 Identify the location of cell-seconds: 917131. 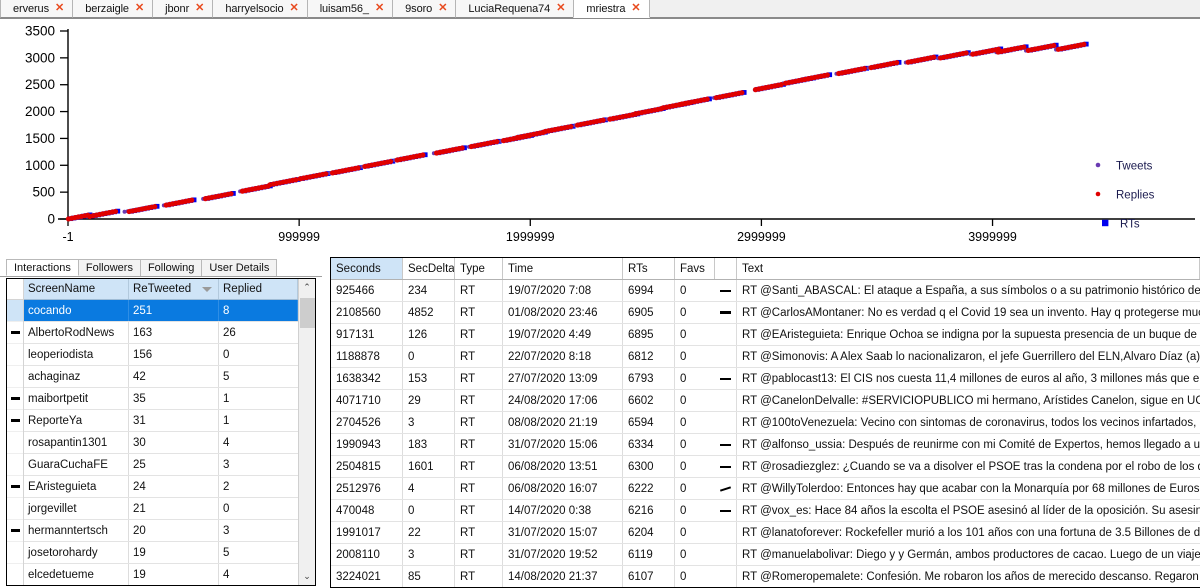
(367, 334).